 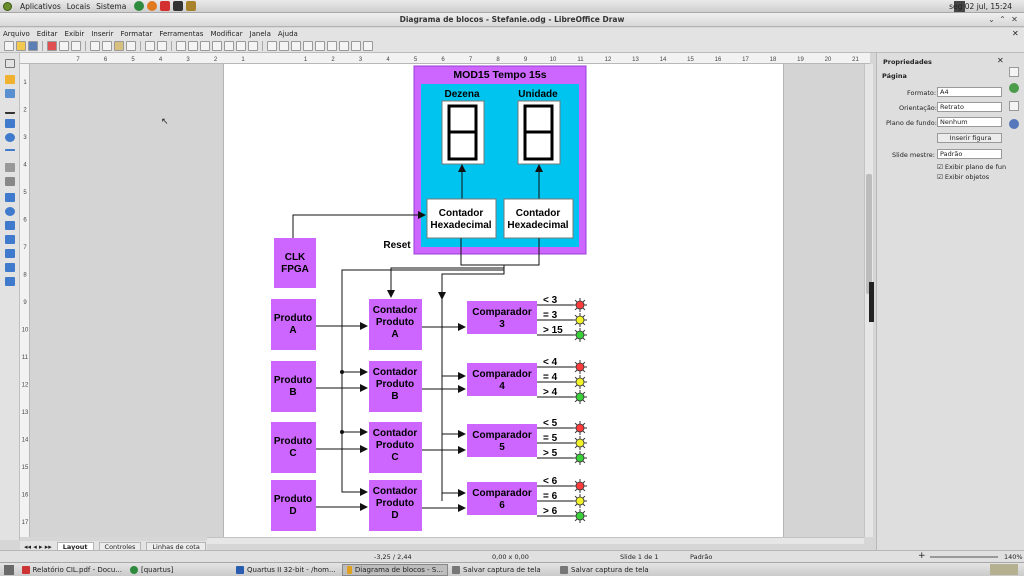 I want to click on clk-fpga-block: CLK FPGA, so click(x=295, y=263).